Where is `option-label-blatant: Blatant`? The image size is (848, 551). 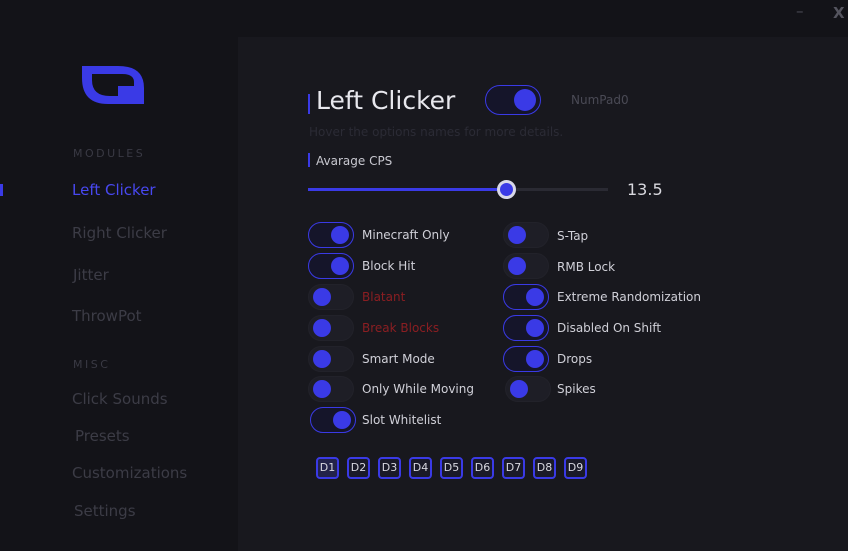 option-label-blatant: Blatant is located at coordinates (383, 297).